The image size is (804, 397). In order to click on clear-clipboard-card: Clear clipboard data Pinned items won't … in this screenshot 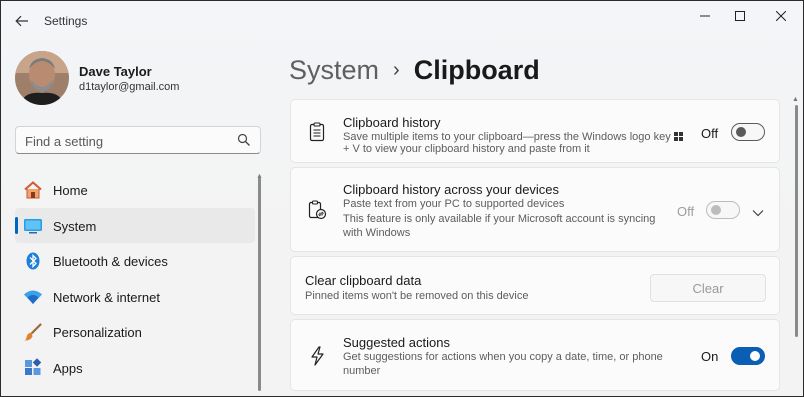, I will do `click(535, 285)`.